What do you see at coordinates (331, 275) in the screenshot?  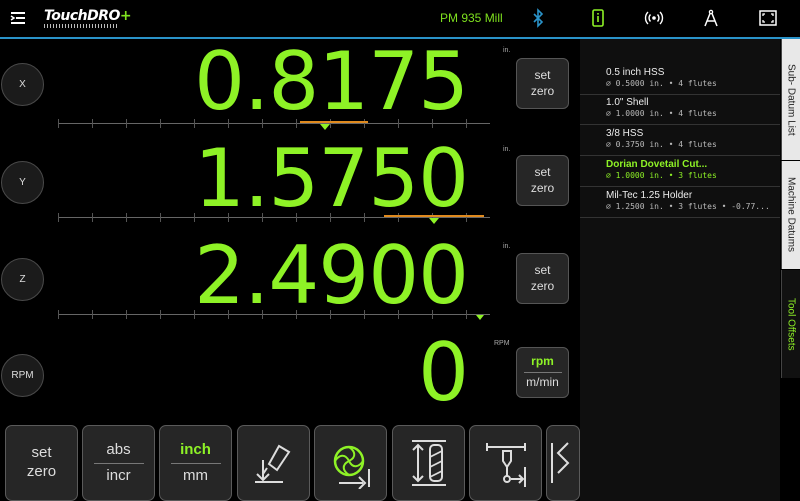 I see `axis-z-readout: 2.4900` at bounding box center [331, 275].